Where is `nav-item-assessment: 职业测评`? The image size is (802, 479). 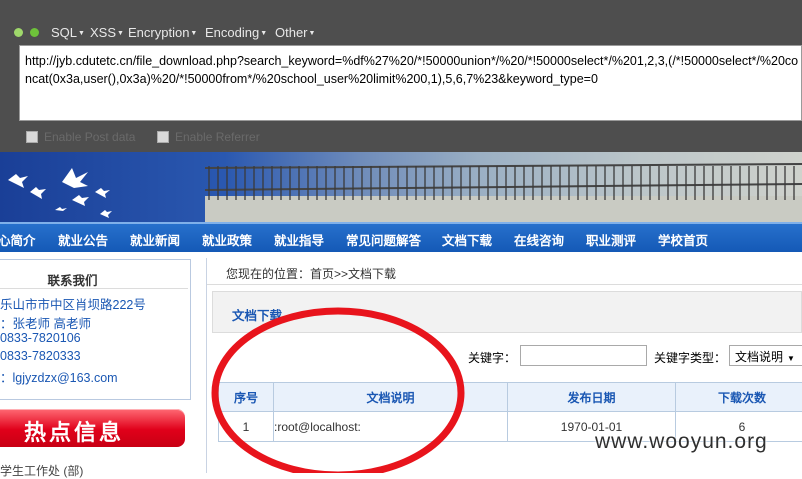 nav-item-assessment: 职业测评 is located at coordinates (611, 239).